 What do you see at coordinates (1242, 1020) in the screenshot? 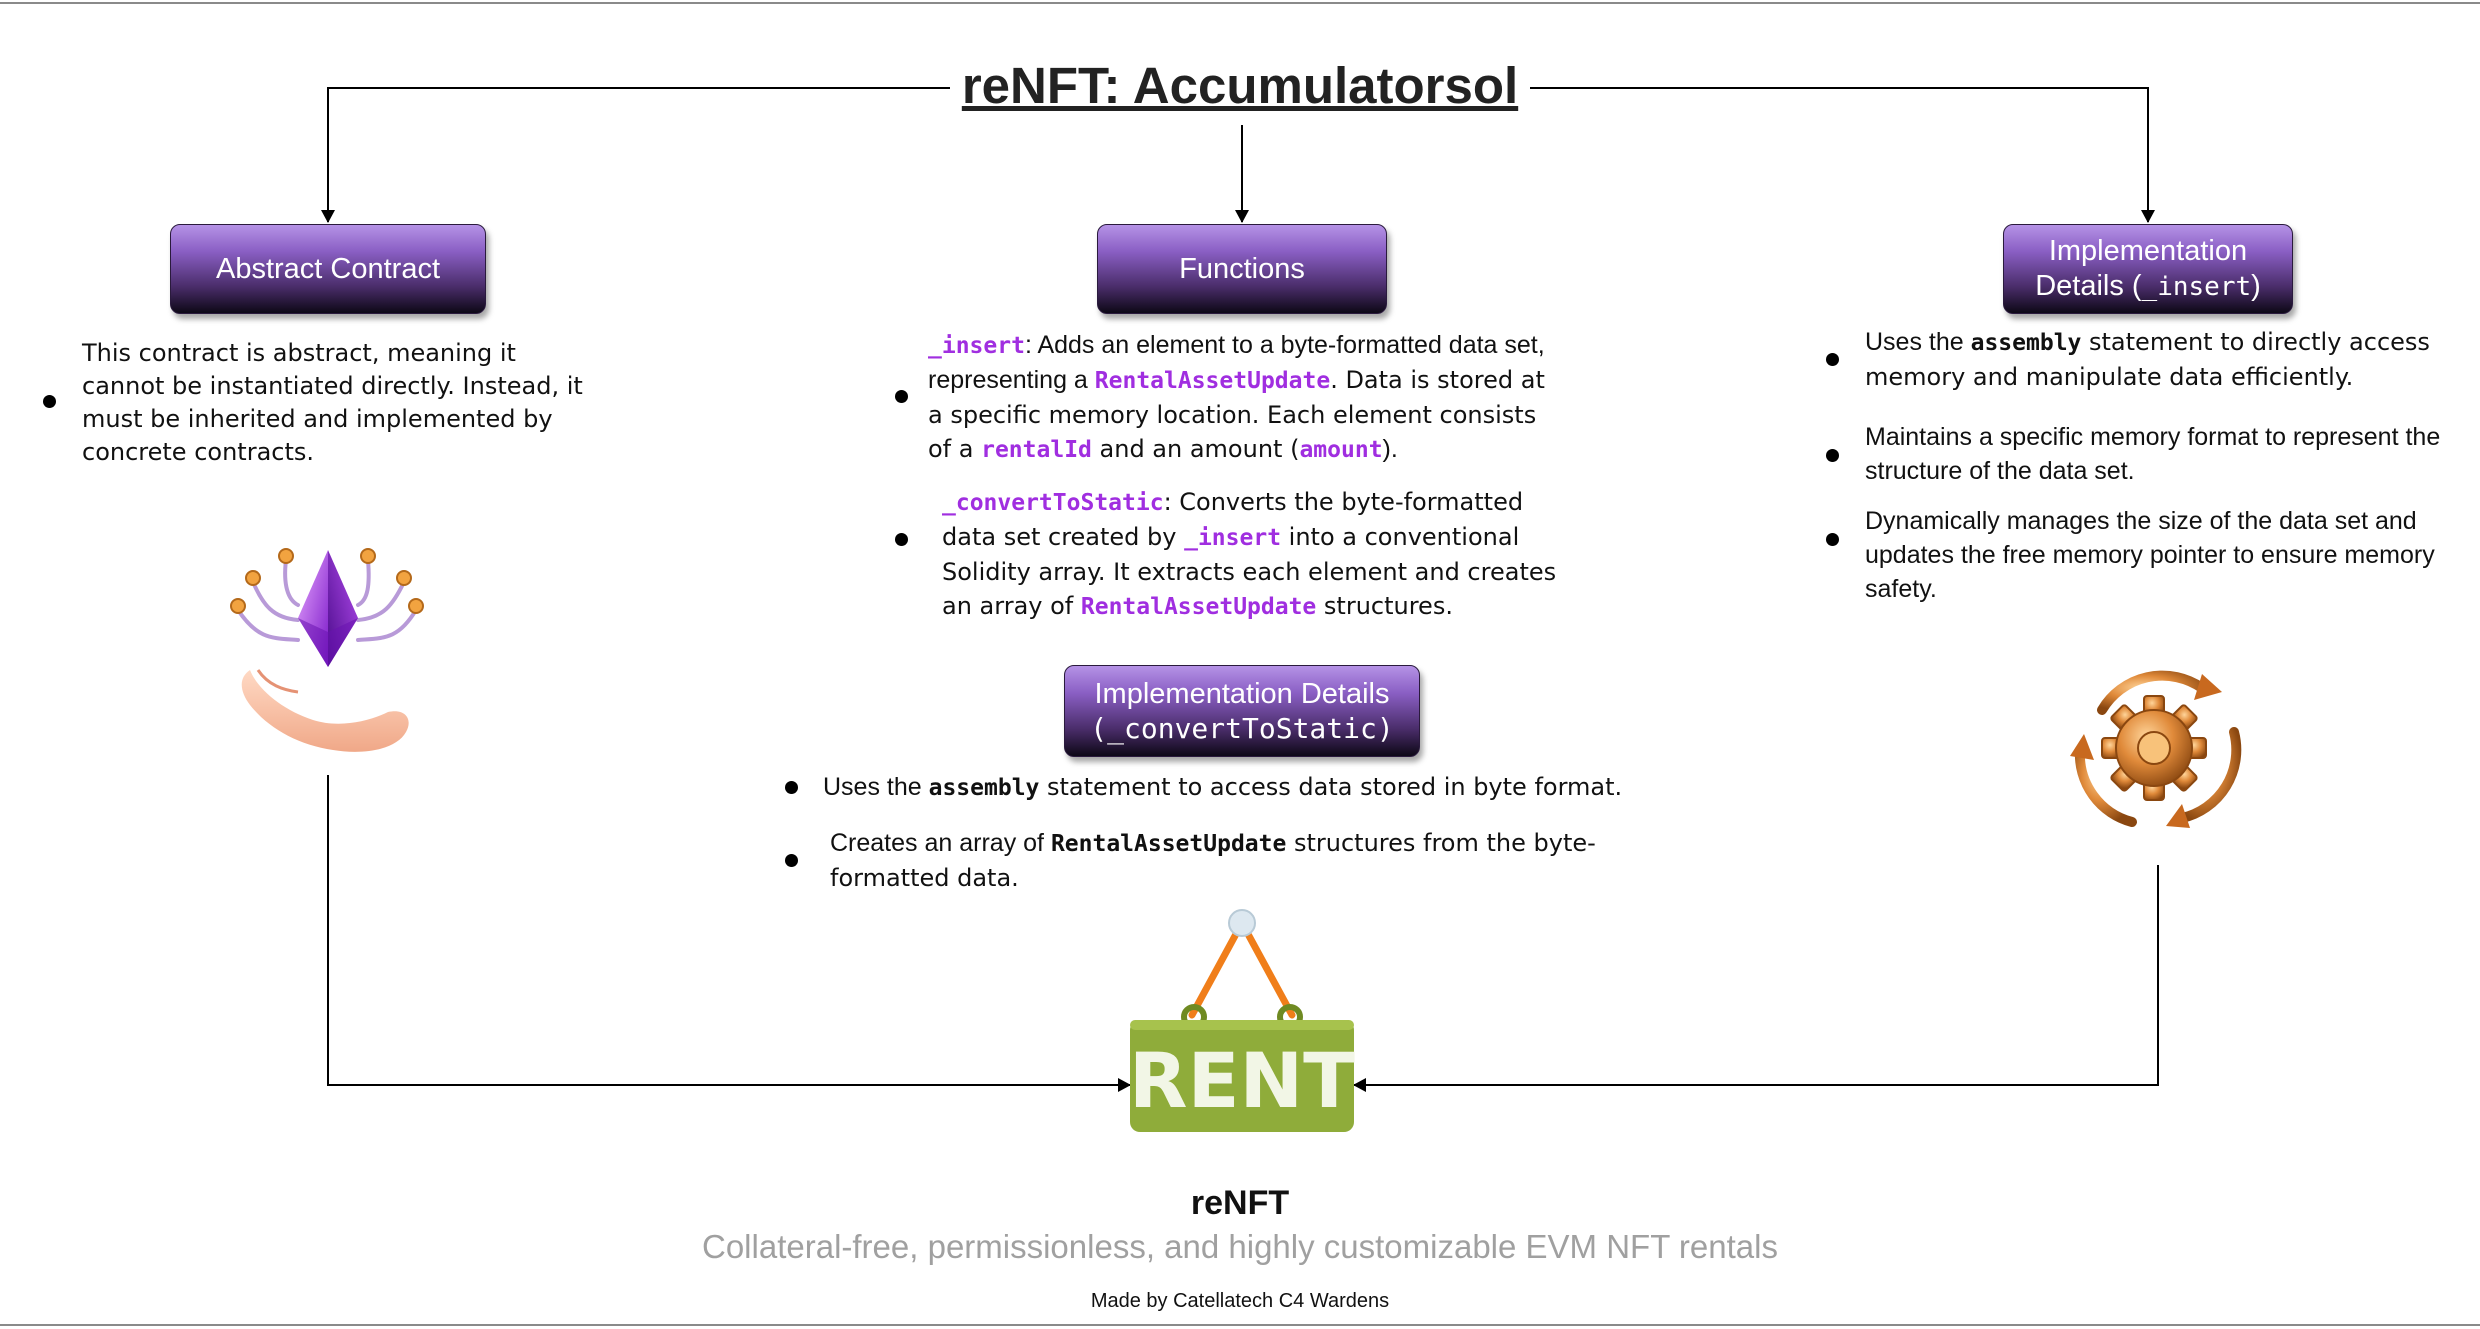
I see `rent-sign-icon: RENT` at bounding box center [1242, 1020].